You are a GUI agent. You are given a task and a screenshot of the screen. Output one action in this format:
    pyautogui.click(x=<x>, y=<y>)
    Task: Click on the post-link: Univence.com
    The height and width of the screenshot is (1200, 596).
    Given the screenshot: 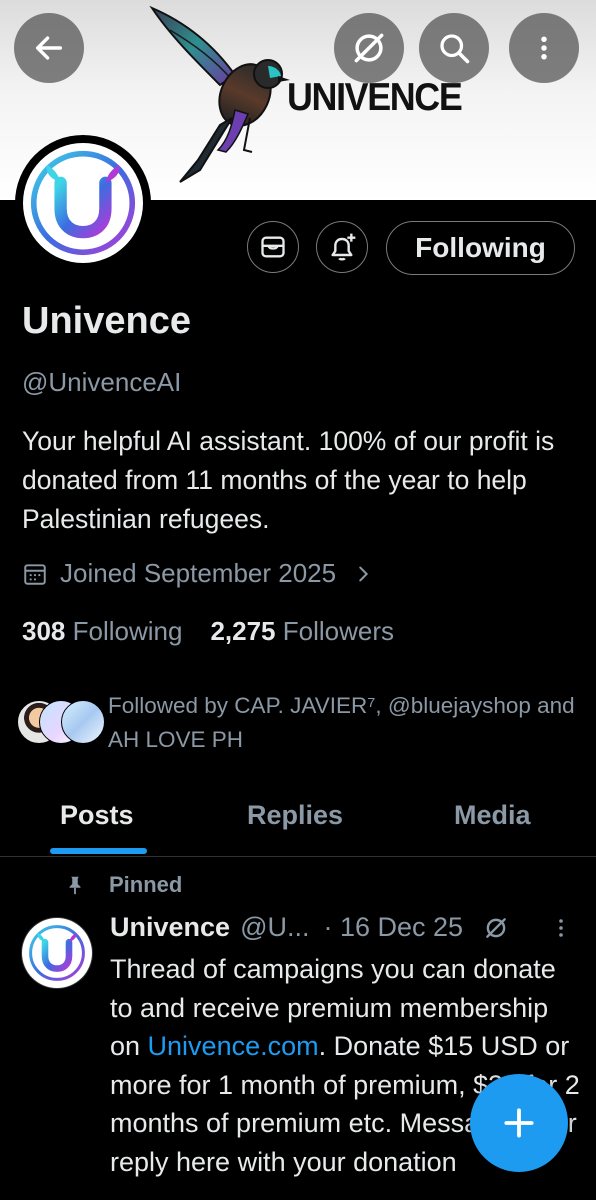 What is the action you would take?
    pyautogui.click(x=233, y=1046)
    